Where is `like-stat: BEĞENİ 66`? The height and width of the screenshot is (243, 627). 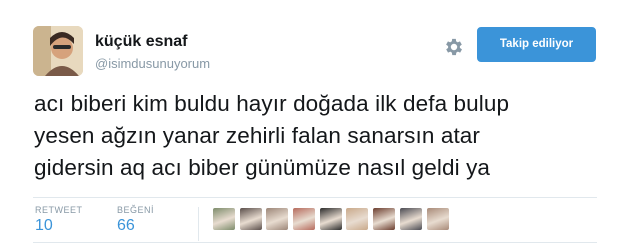 like-stat: BEĞENİ 66 is located at coordinates (135, 220).